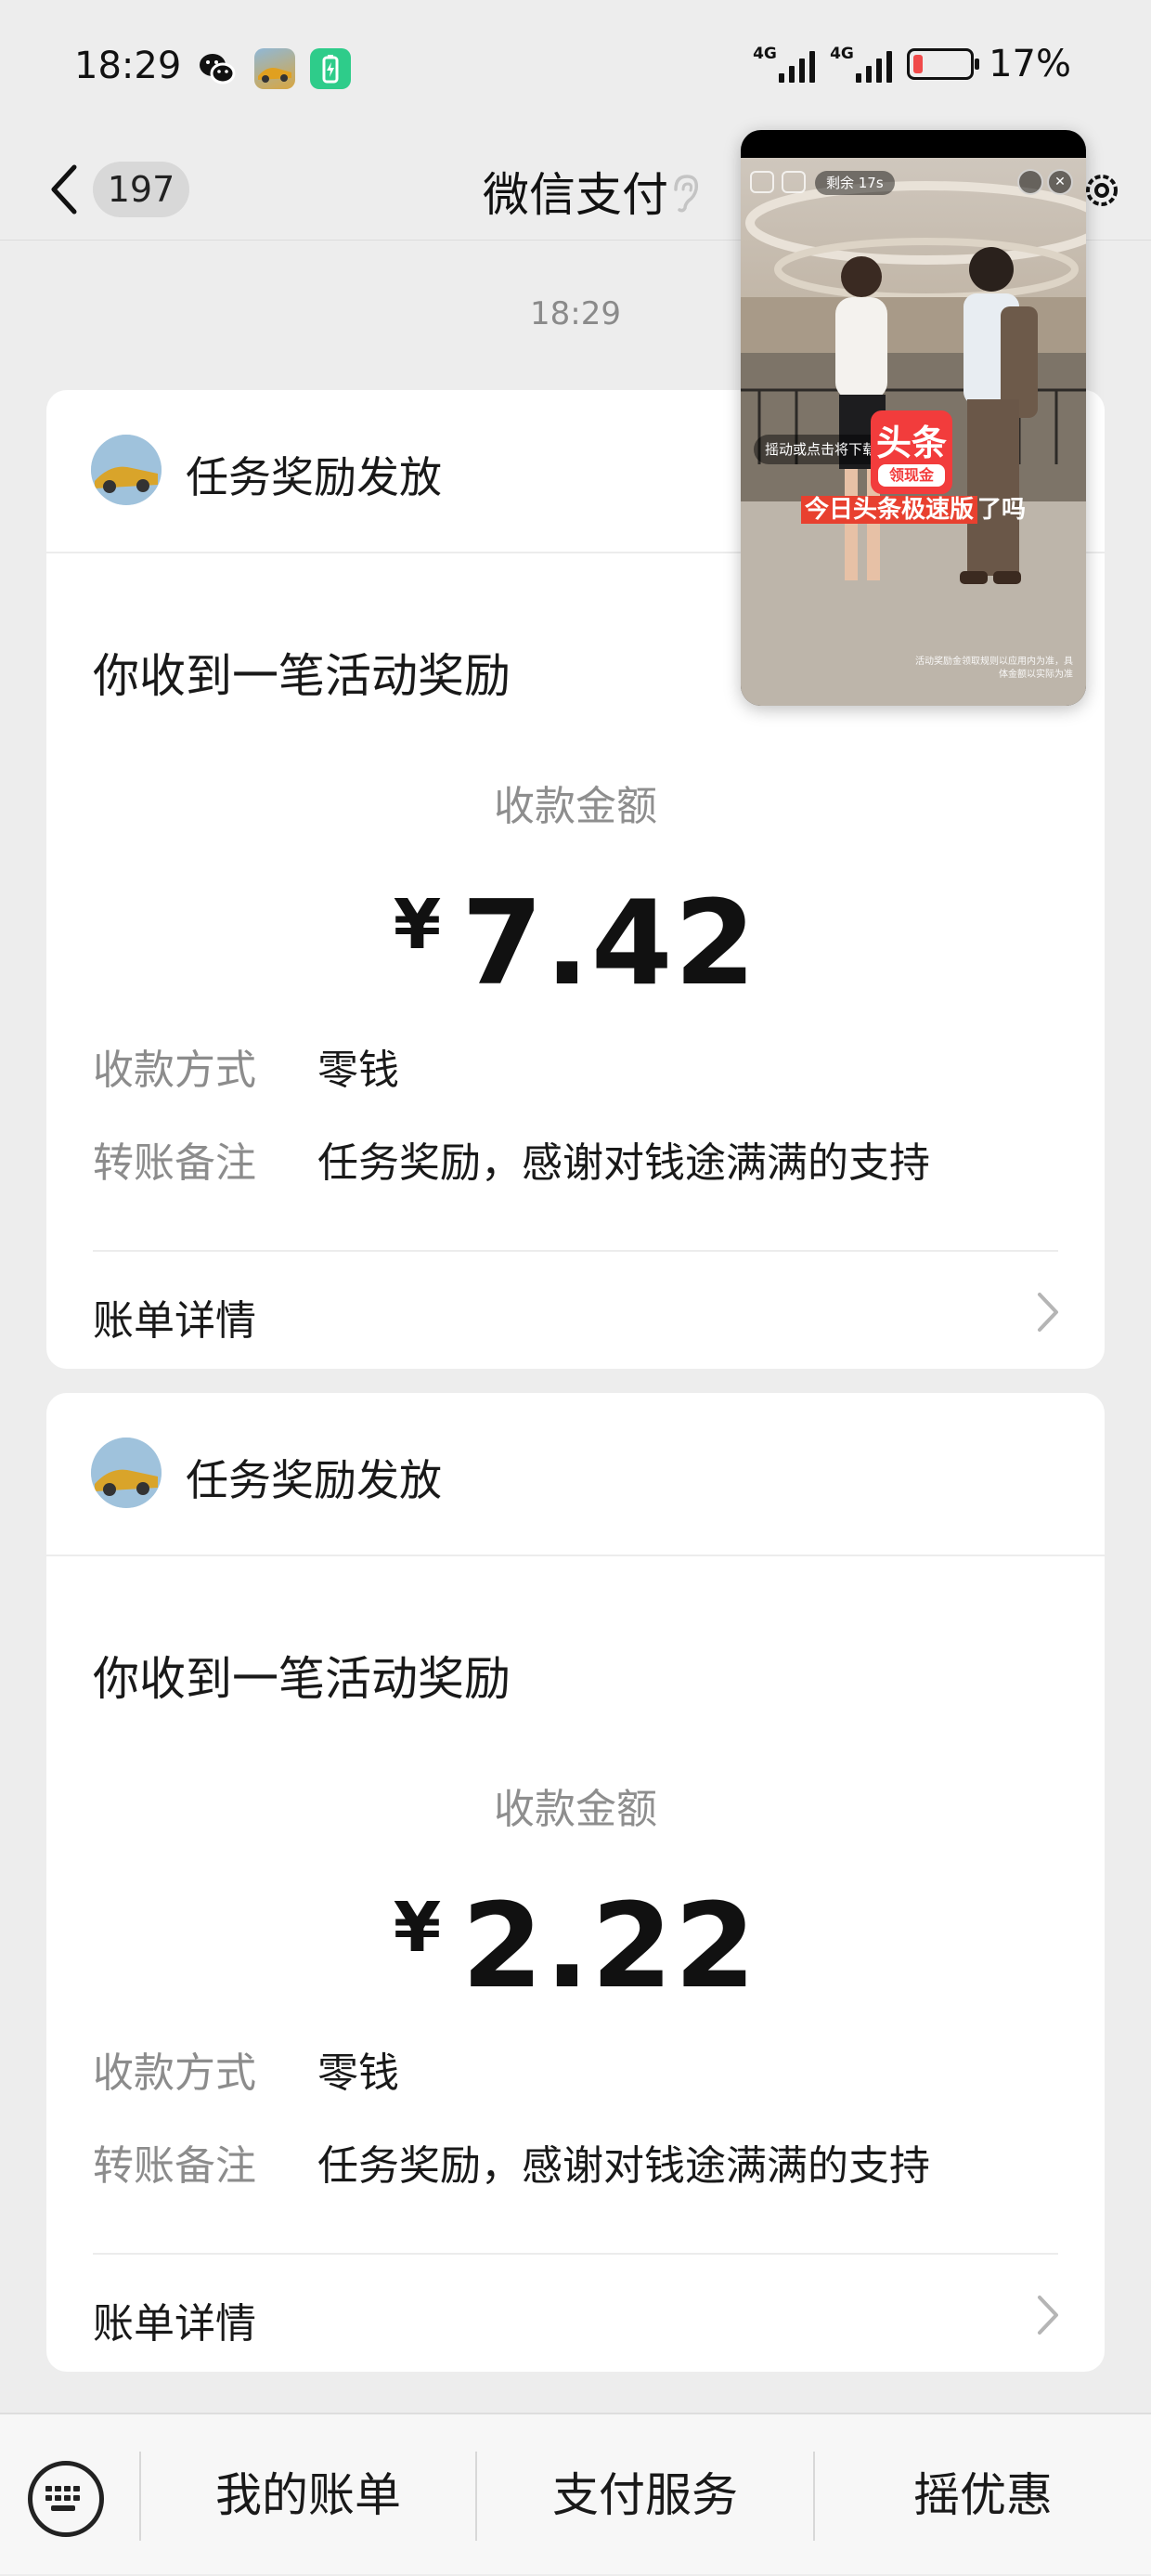 The image size is (1151, 2576). What do you see at coordinates (575, 69) in the screenshot?
I see `status-bar: 18:29 4G 4G 17%` at bounding box center [575, 69].